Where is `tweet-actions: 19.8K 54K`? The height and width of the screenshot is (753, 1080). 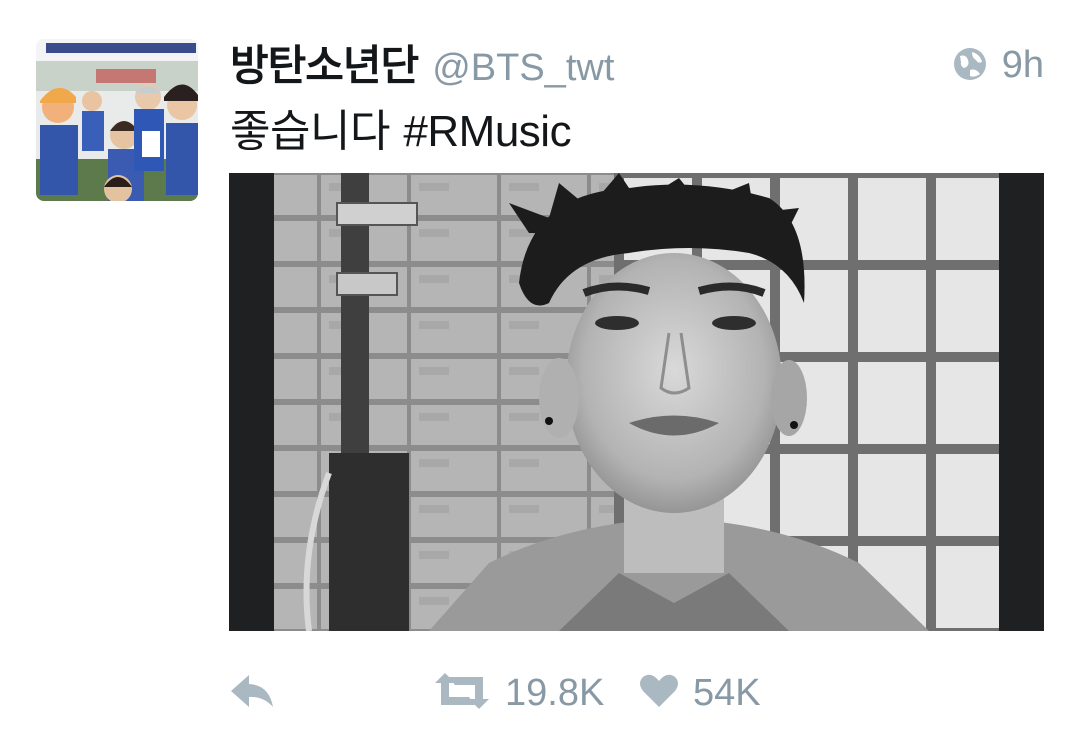 tweet-actions: 19.8K 54K is located at coordinates (636, 693).